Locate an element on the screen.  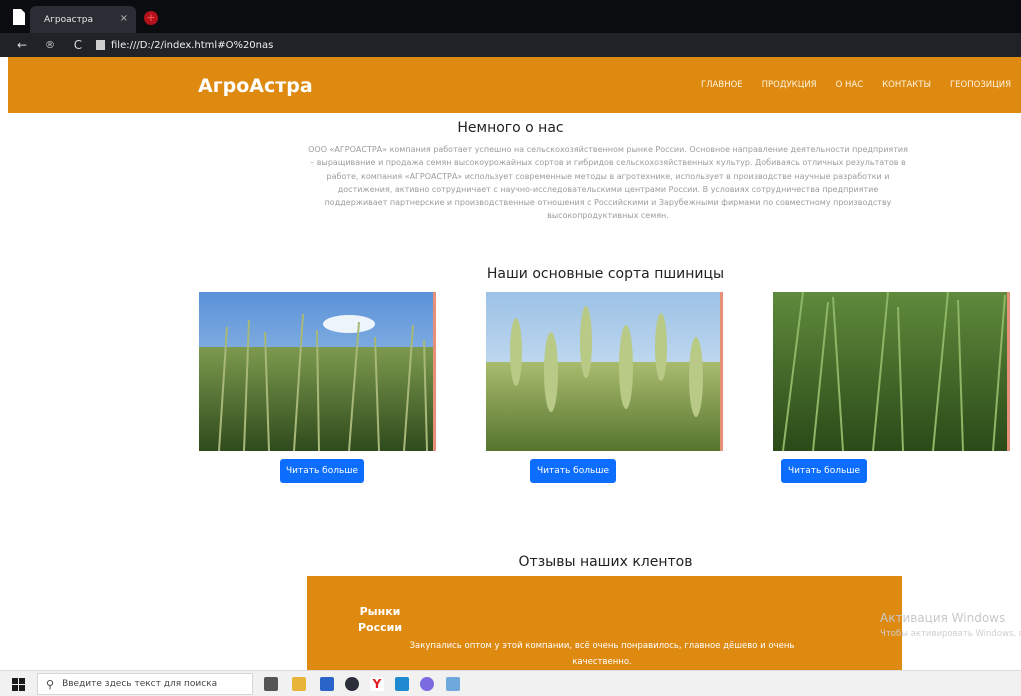
app-icon is located at coordinates (427, 684).